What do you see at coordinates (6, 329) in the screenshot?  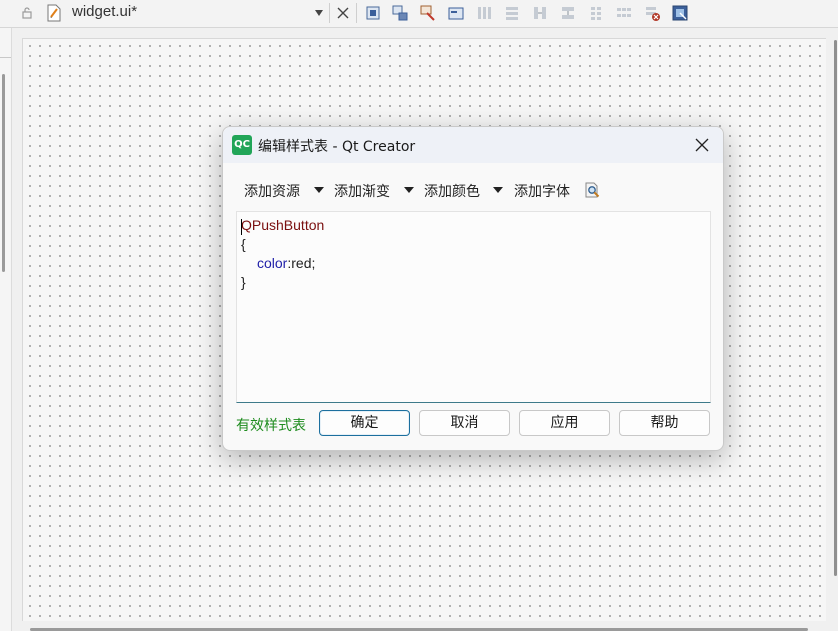 I see `left-gutter` at bounding box center [6, 329].